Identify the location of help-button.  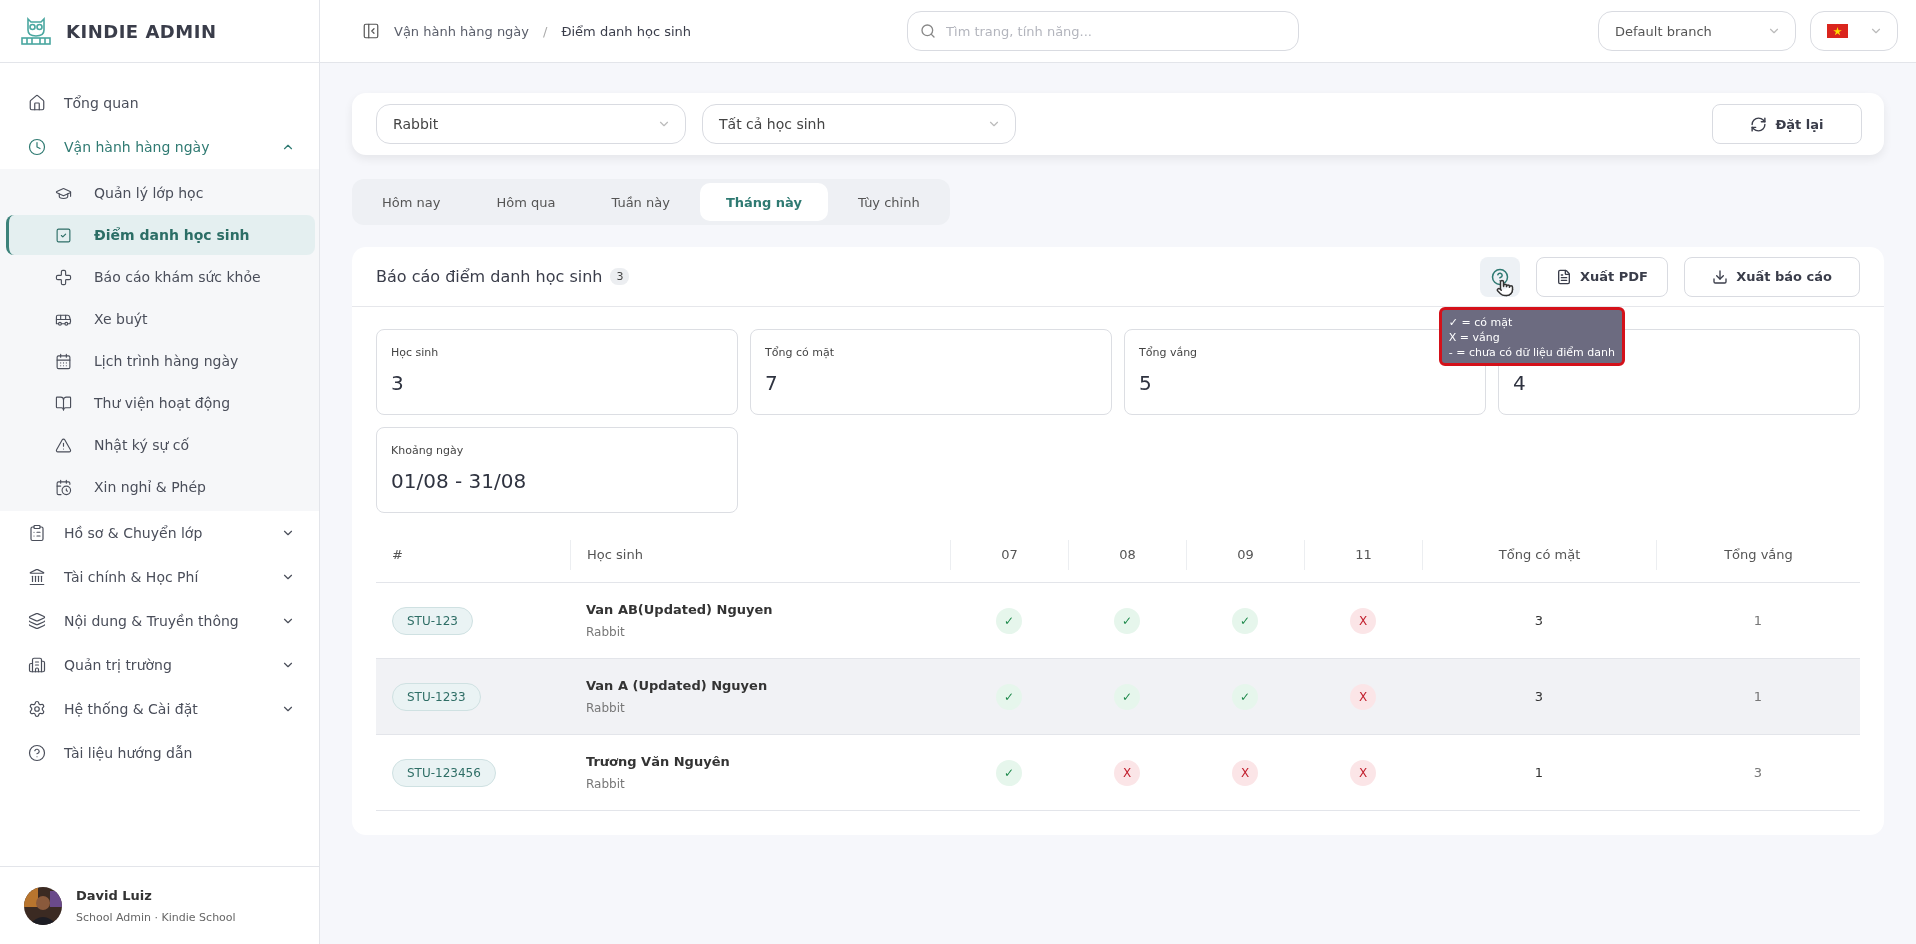
(1500, 276).